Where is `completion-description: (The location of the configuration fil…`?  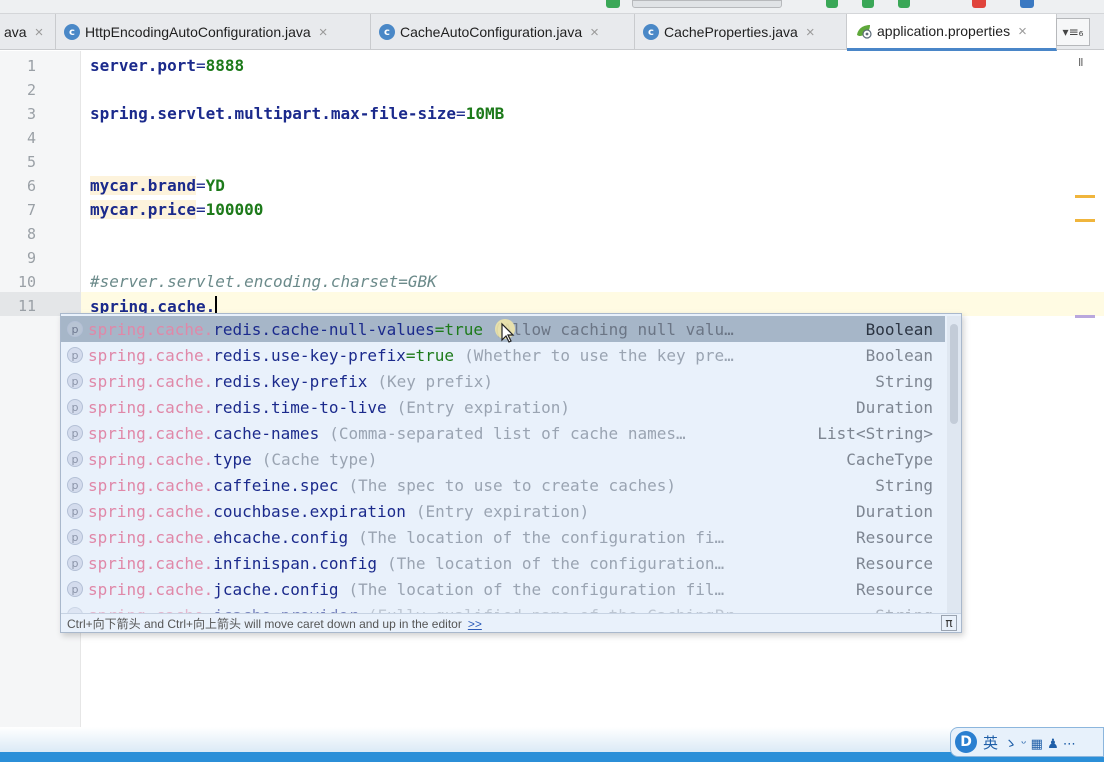 completion-description: (The location of the configuration fil… is located at coordinates (536, 589).